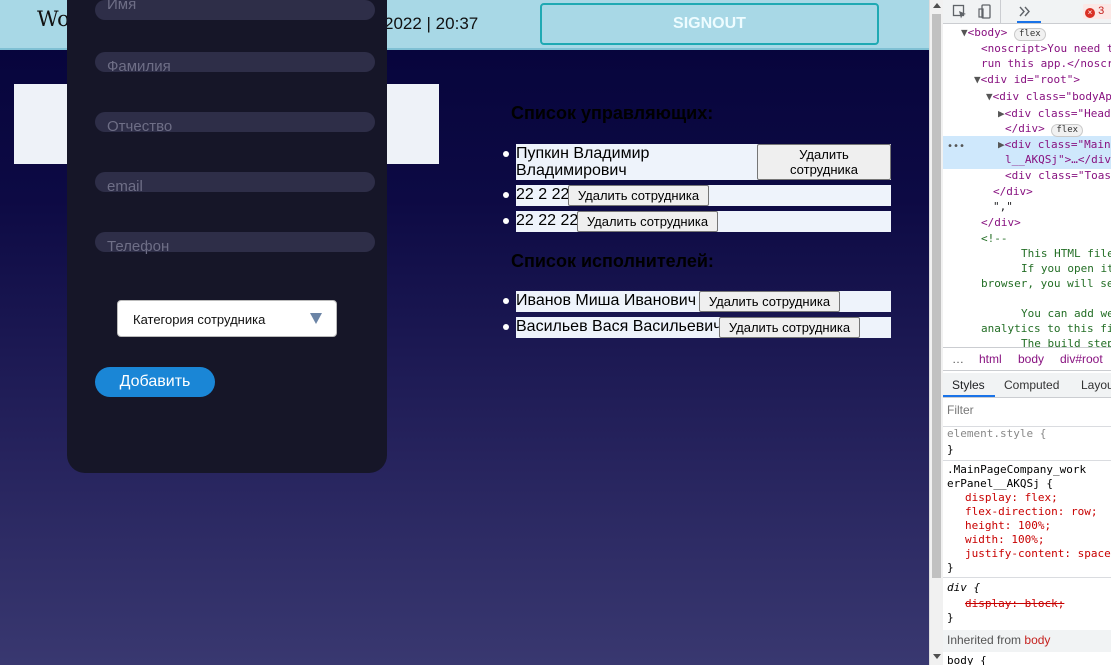  I want to click on employee-name: 22 2 22, so click(543, 194).